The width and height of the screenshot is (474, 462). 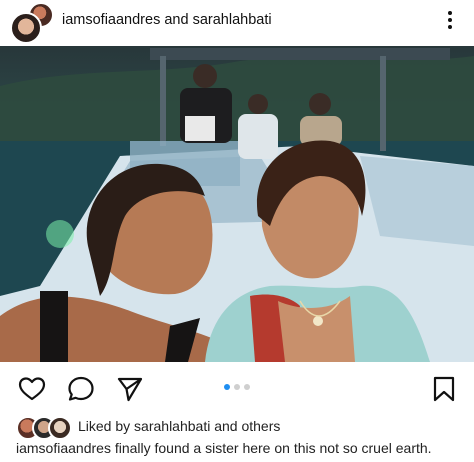 I want to click on post-author-line: iamsofiaandres and sarahlahbati, so click(x=167, y=20).